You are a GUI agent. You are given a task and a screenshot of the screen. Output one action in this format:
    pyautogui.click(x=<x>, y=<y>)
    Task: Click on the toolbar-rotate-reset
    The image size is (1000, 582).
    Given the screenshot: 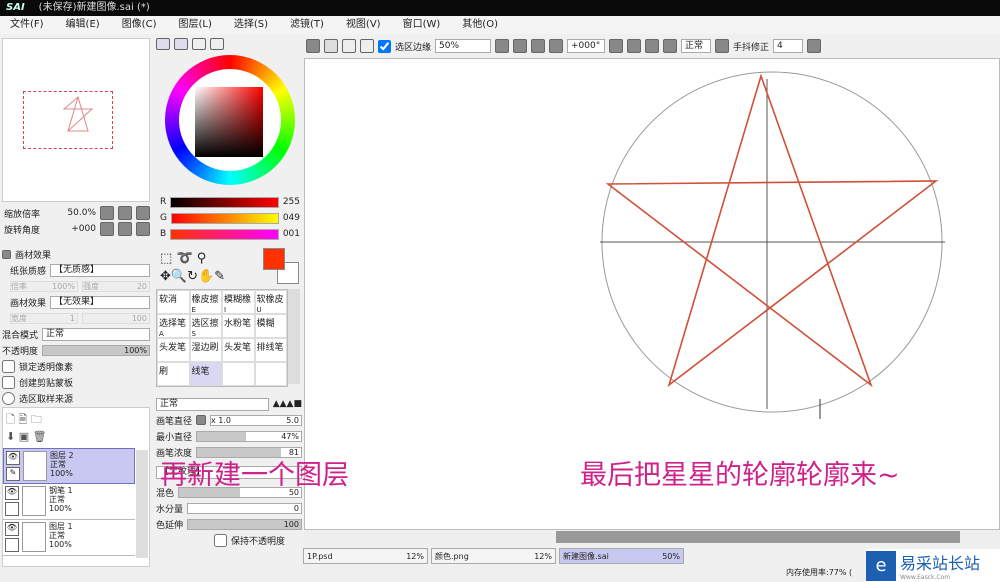 What is the action you would take?
    pyautogui.click(x=670, y=46)
    